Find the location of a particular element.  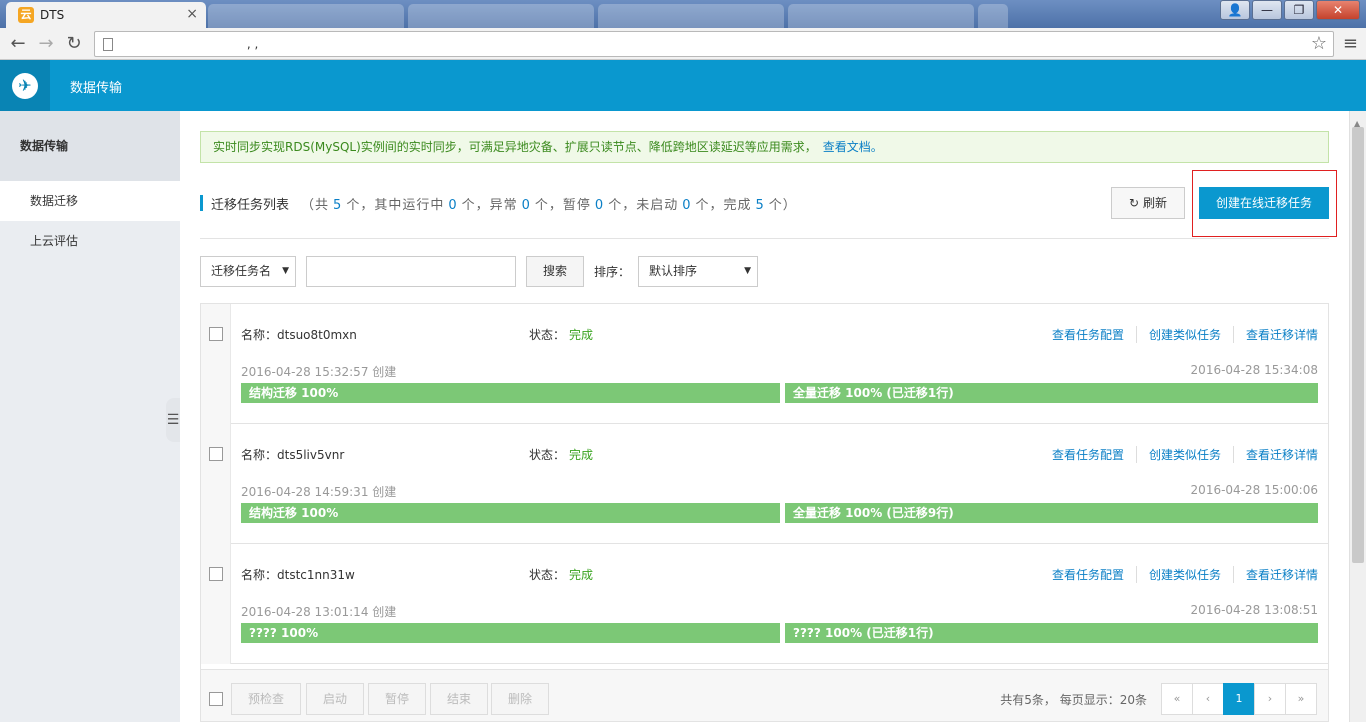

full-migration-progress: 全量迁移 100% (已迁移9行) is located at coordinates (1051, 513).